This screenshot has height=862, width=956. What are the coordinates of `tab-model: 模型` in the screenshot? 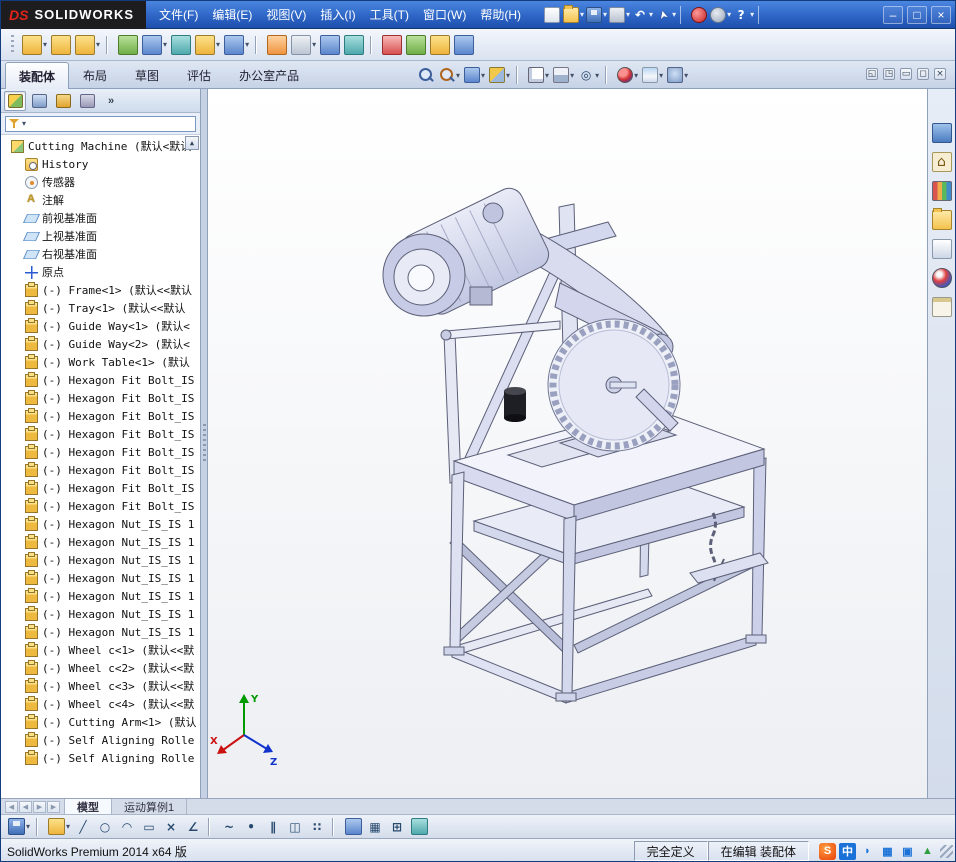 It's located at (88, 806).